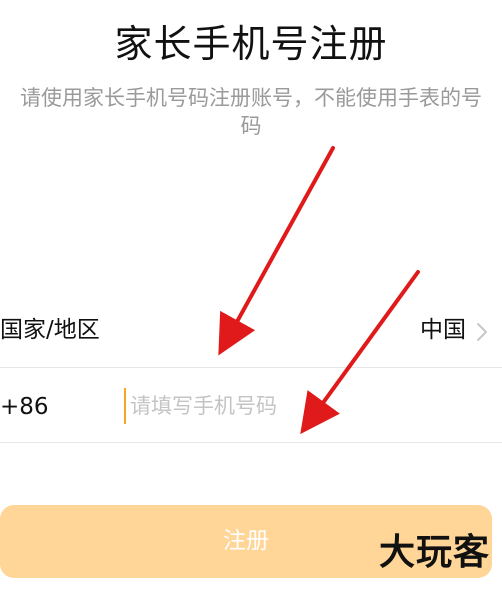  I want to click on page-subtitle: 请使用家长手机号码注册账号，不能使用手表的号码, so click(251, 112).